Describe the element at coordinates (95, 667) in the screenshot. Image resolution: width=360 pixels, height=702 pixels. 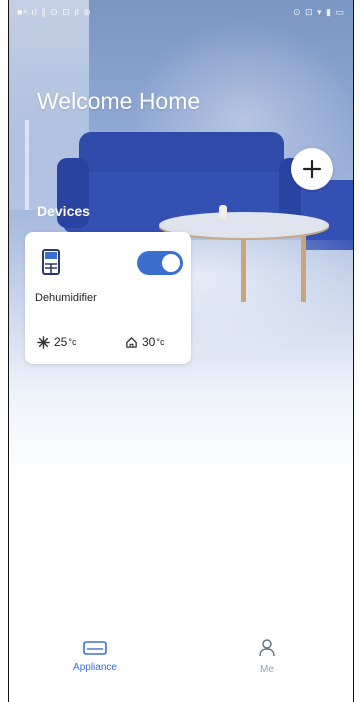
I see `tab-label: Appliance` at that location.